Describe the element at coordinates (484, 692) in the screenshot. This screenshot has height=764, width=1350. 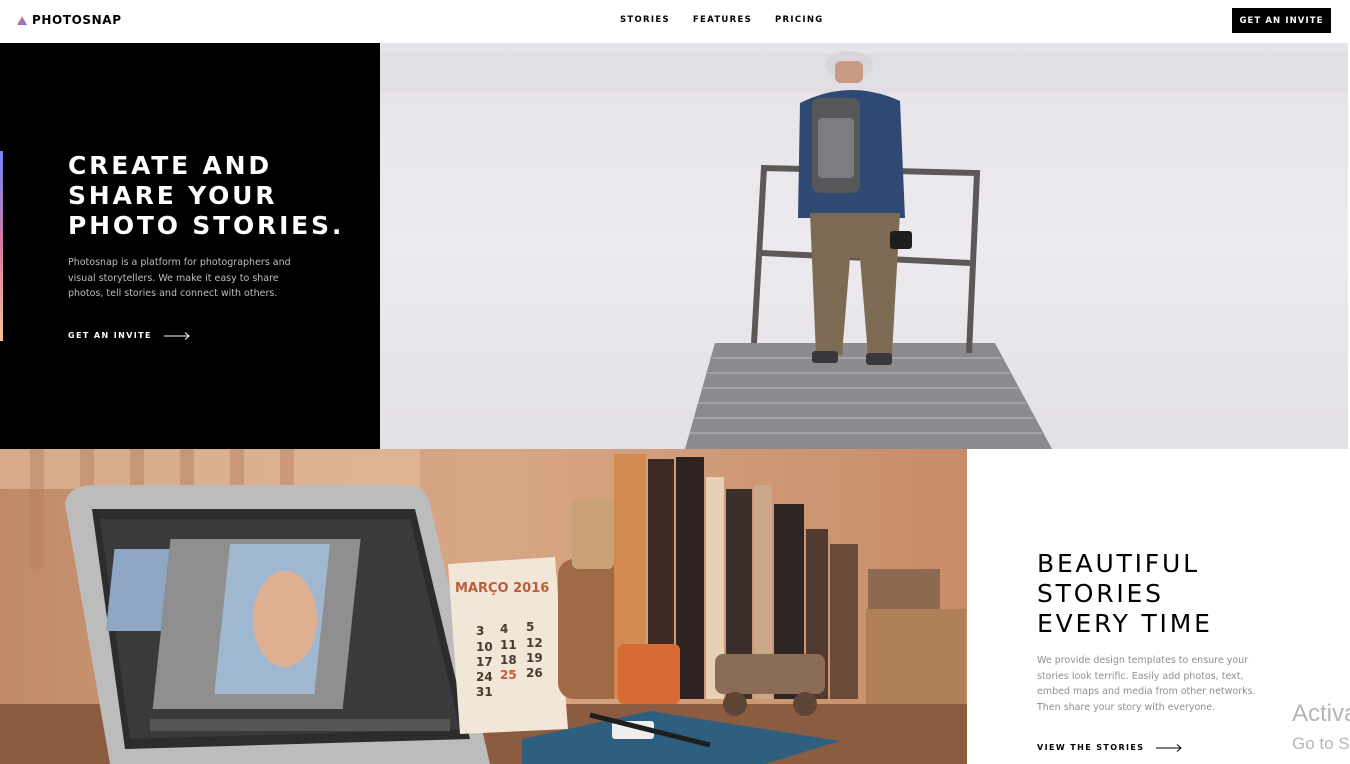
I see `calendar-day: 31` at that location.